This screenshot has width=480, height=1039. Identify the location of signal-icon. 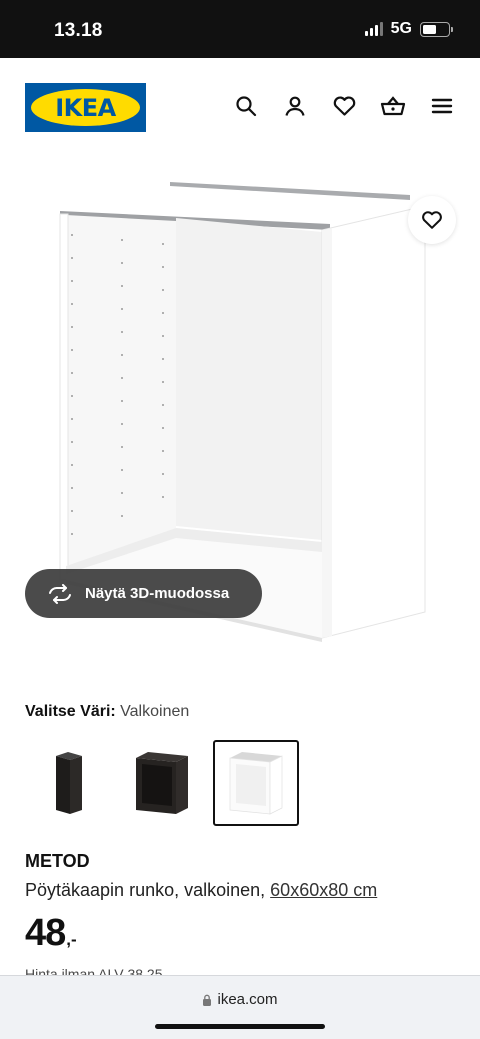
(373, 29).